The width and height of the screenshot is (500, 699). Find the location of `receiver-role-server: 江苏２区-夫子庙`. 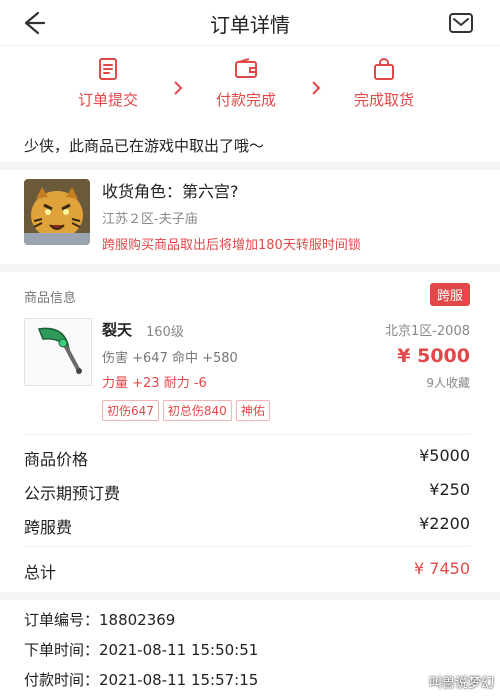

receiver-role-server: 江苏２区-夫子庙 is located at coordinates (150, 219).